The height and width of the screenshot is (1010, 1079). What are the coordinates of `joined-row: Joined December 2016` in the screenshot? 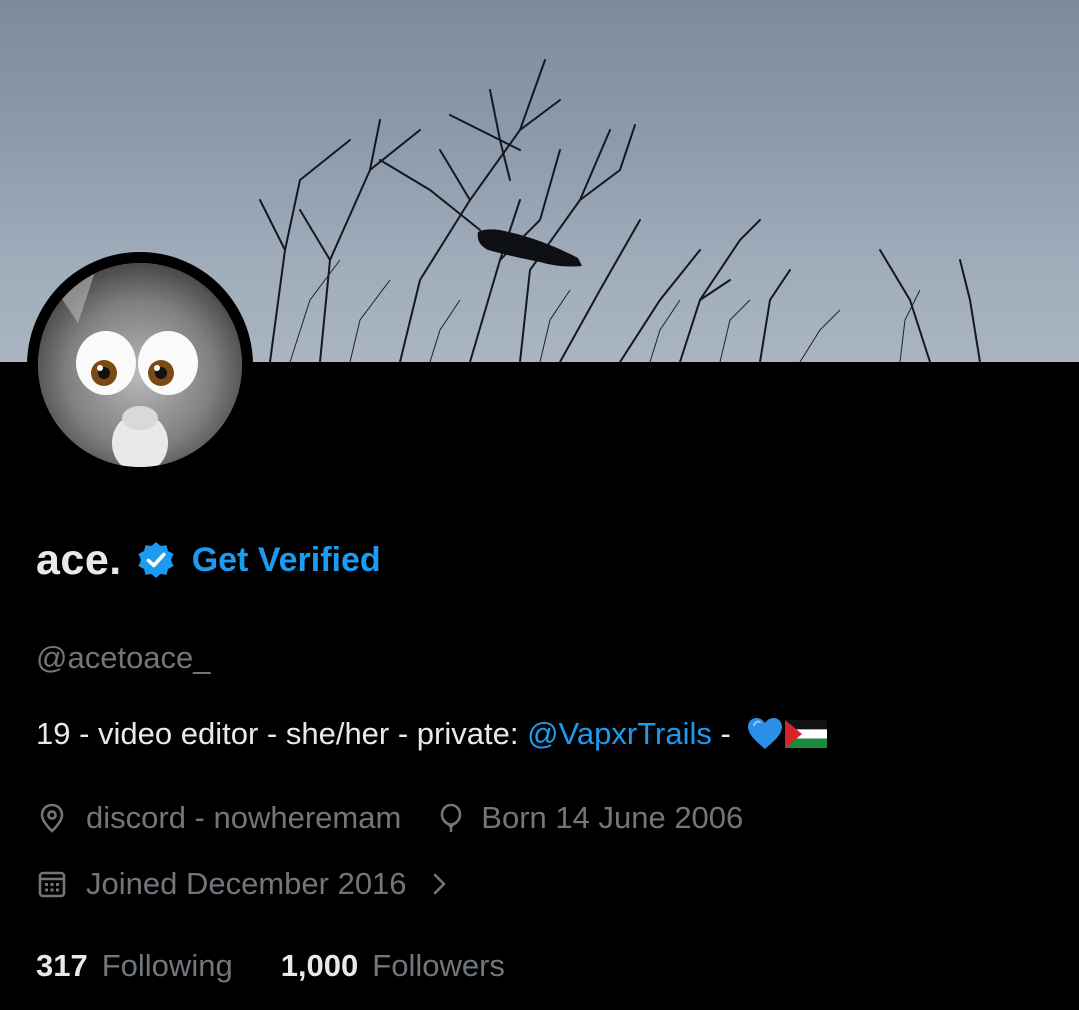 It's located at (243, 884).